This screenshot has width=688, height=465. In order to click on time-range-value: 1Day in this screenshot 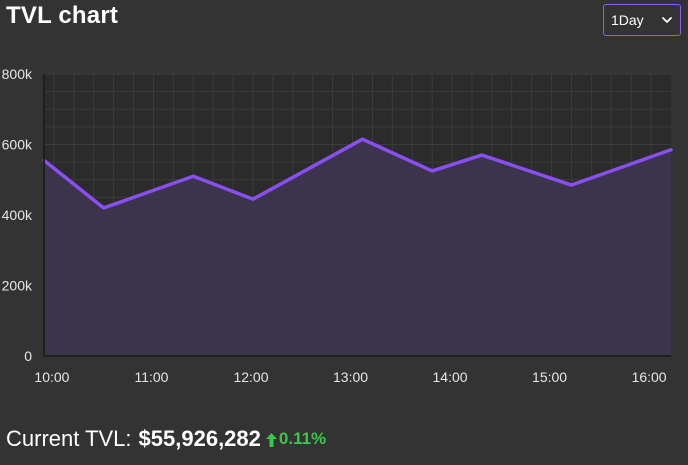, I will do `click(627, 20)`.